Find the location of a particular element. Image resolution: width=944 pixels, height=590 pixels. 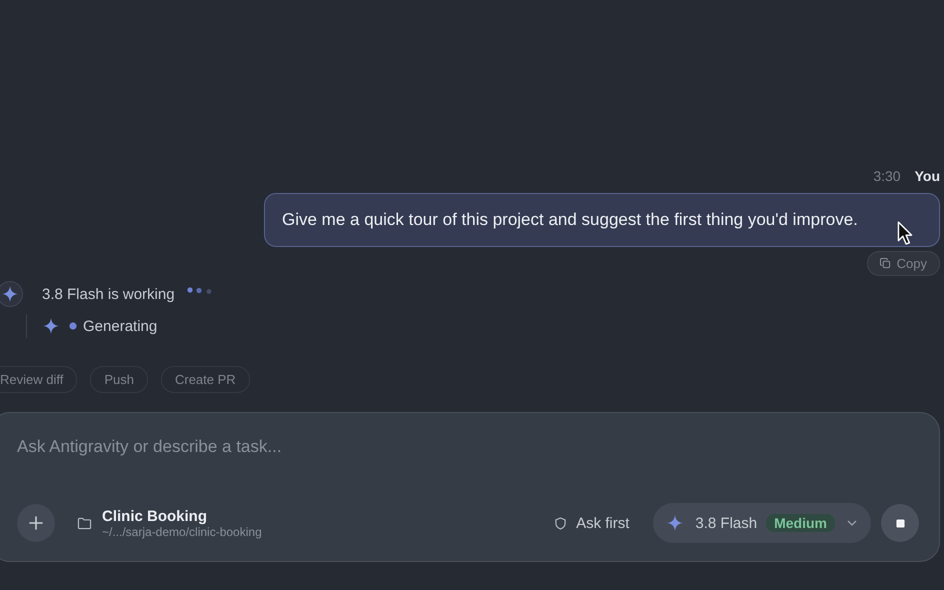

agent-avatar is located at coordinates (11, 294).